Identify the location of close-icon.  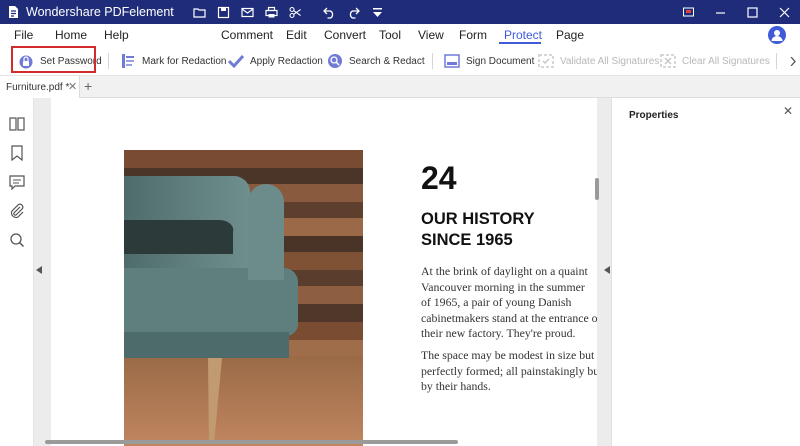
(784, 12).